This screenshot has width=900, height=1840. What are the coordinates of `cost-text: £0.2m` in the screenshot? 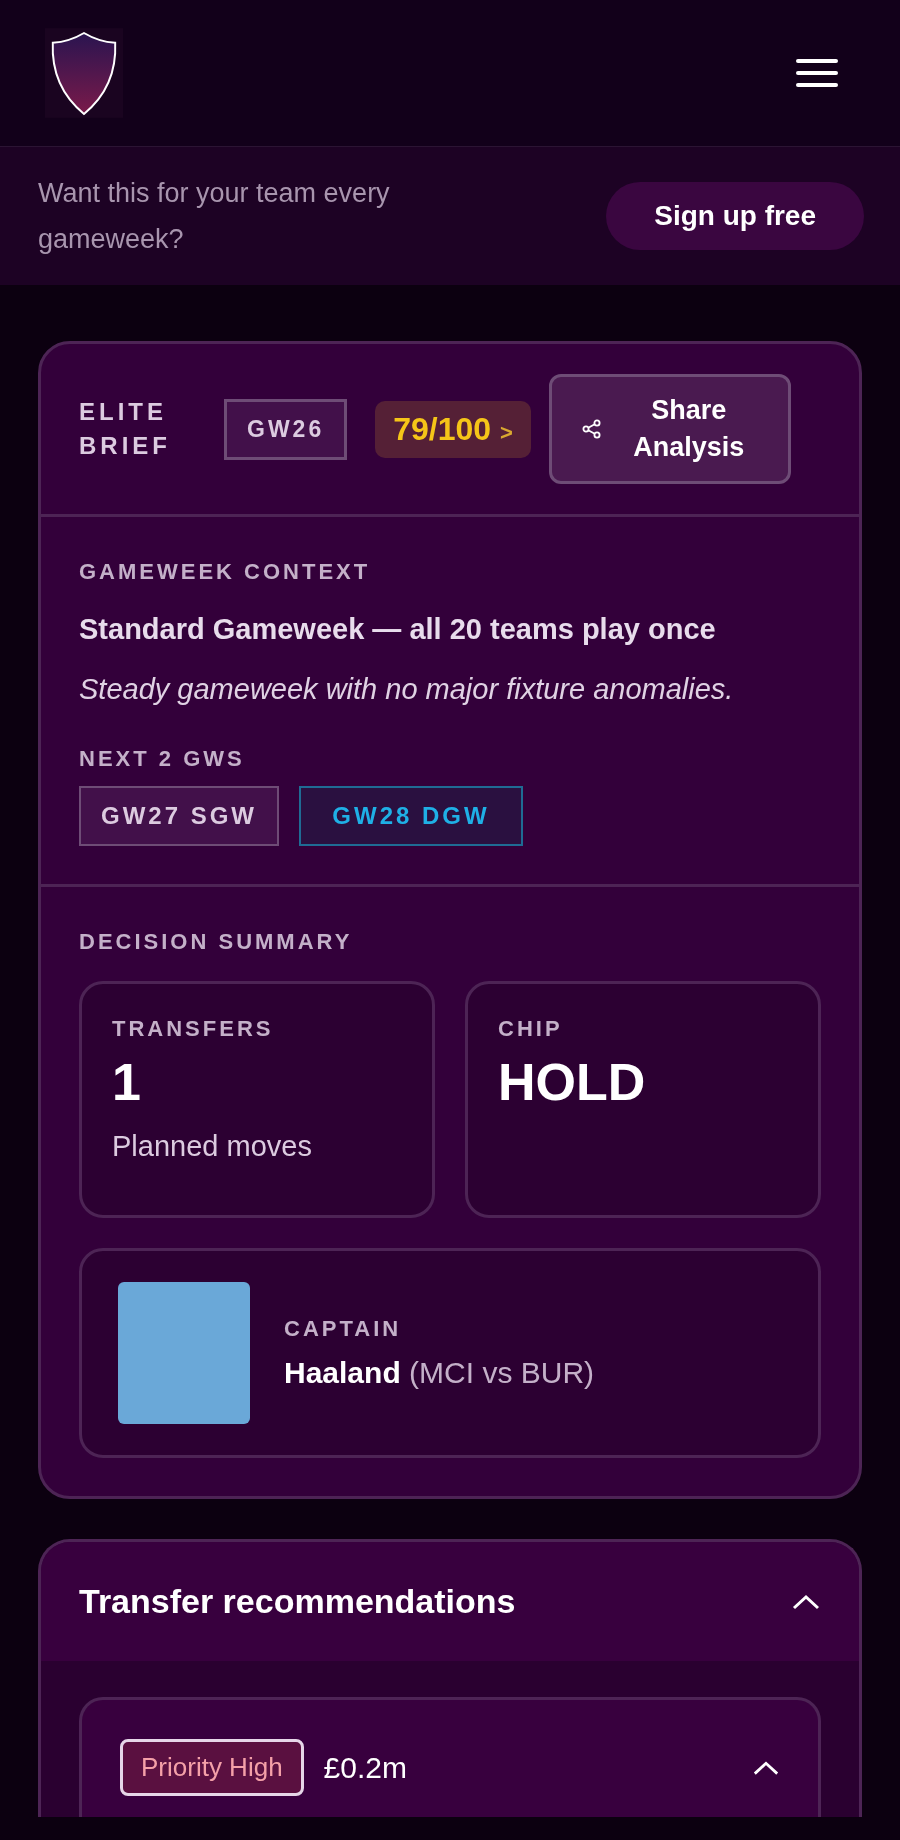 It's located at (365, 1767).